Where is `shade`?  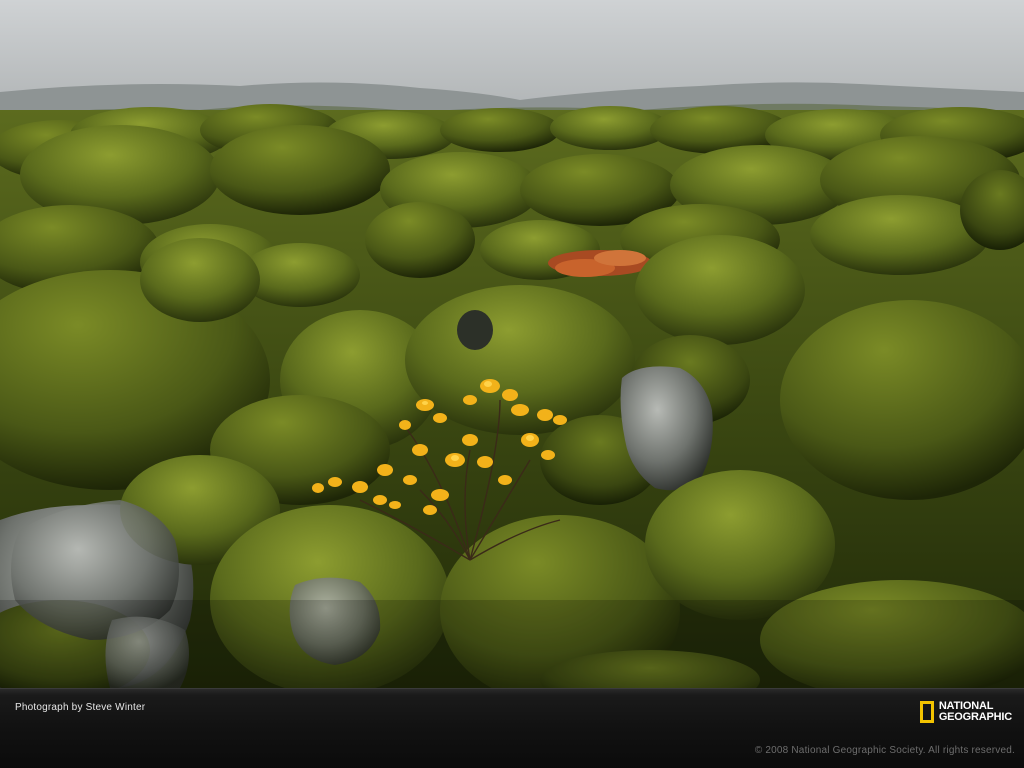
shade is located at coordinates (512, 644).